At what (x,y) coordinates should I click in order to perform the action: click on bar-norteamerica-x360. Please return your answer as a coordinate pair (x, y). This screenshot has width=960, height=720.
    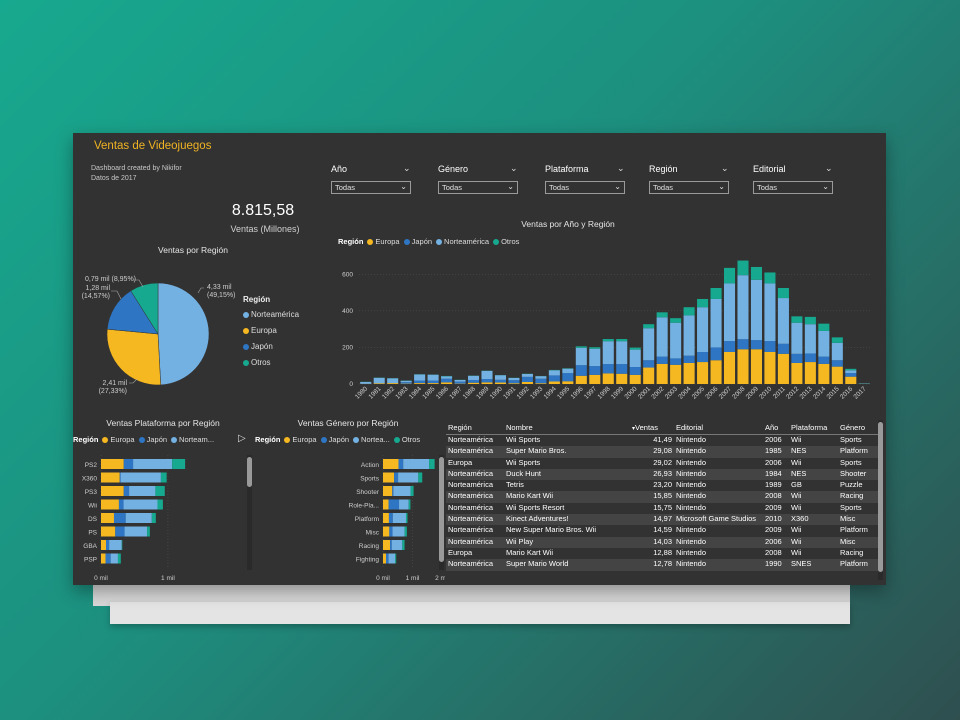
    Looking at the image, I should click on (140, 477).